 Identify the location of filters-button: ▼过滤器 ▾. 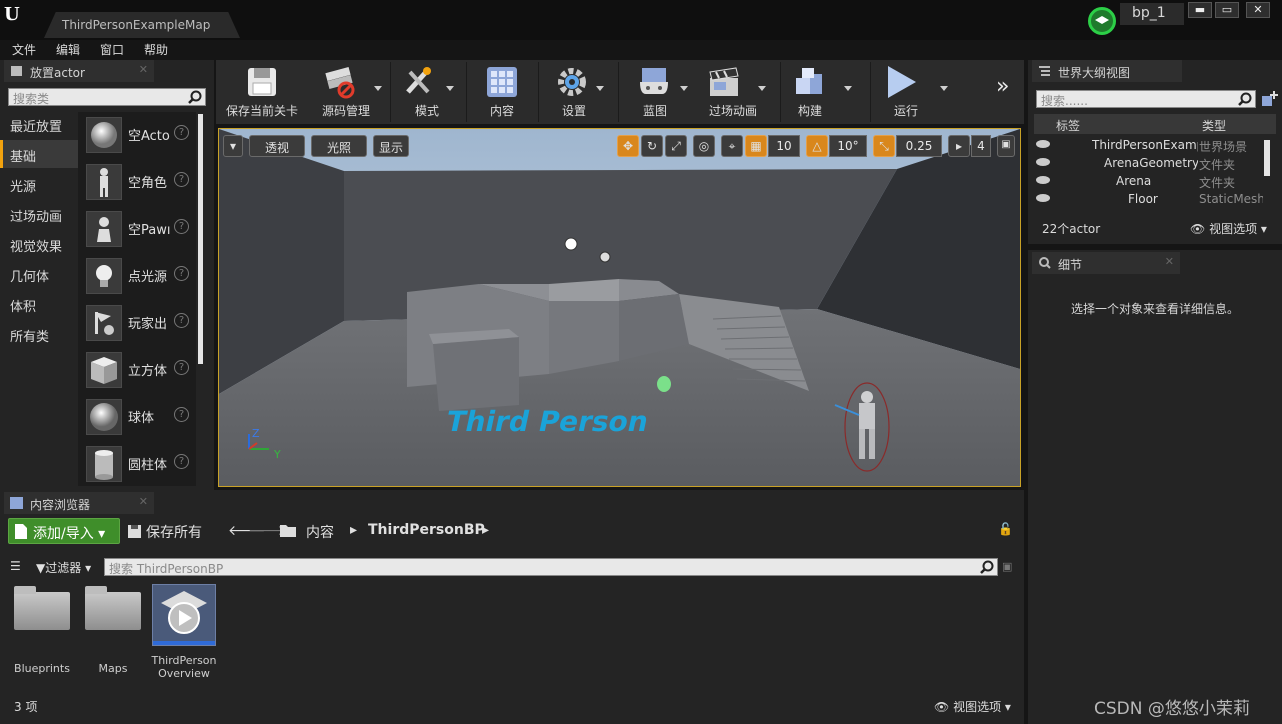
(63, 567).